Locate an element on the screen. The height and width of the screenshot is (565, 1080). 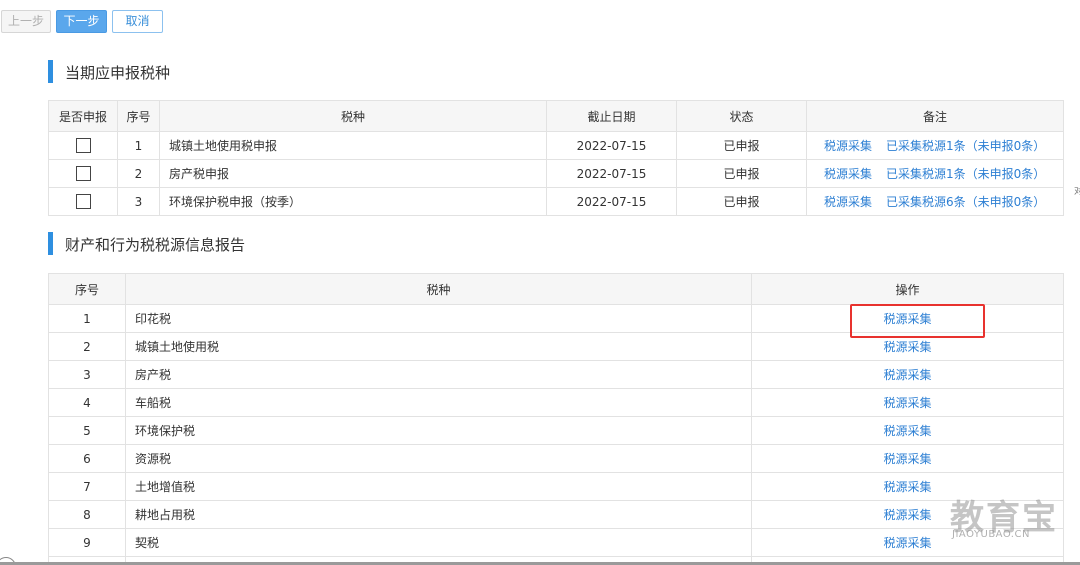
section-title-text: 当期应申报税种 is located at coordinates (118, 73).